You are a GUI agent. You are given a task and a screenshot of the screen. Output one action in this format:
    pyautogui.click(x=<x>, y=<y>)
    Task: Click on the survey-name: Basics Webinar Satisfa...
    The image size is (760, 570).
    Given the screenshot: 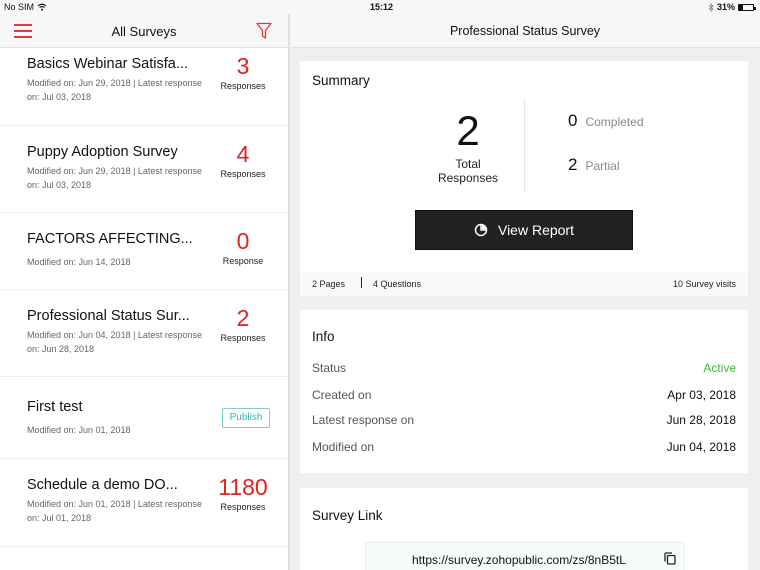 What is the action you would take?
    pyautogui.click(x=107, y=64)
    